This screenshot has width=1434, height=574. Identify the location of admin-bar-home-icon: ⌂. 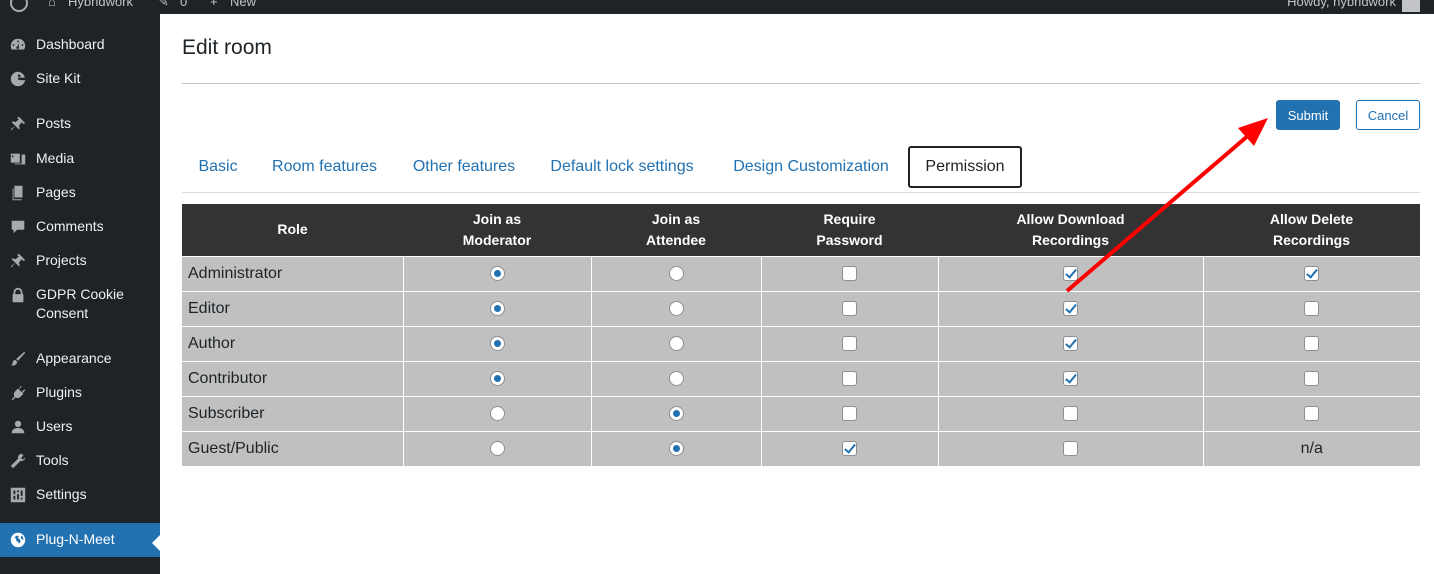
(52, 5).